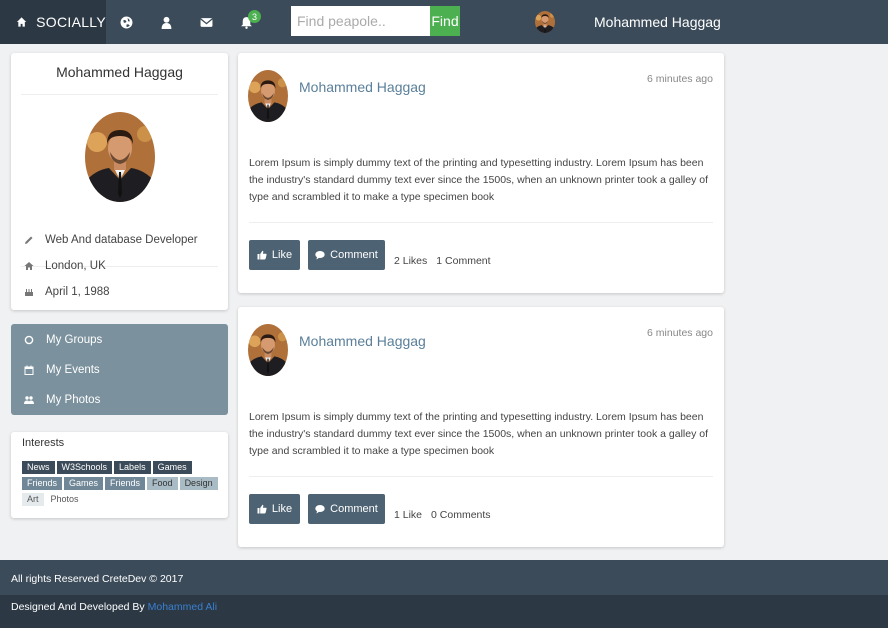 The height and width of the screenshot is (628, 888). I want to click on likes-count: 1 Like, so click(408, 515).